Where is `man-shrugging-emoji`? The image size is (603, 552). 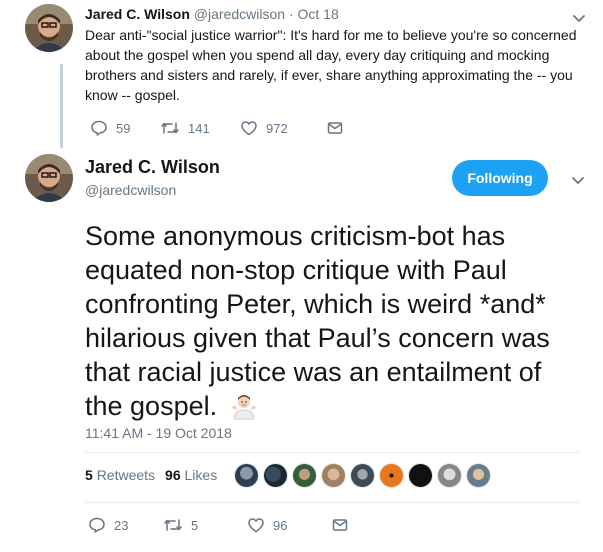 man-shrugging-emoji is located at coordinates (244, 406).